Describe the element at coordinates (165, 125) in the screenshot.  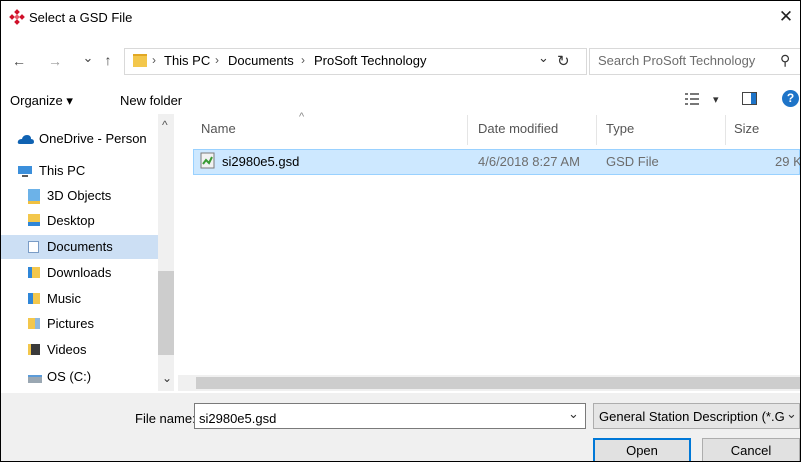
I see `scroll-up-icon: ^` at that location.